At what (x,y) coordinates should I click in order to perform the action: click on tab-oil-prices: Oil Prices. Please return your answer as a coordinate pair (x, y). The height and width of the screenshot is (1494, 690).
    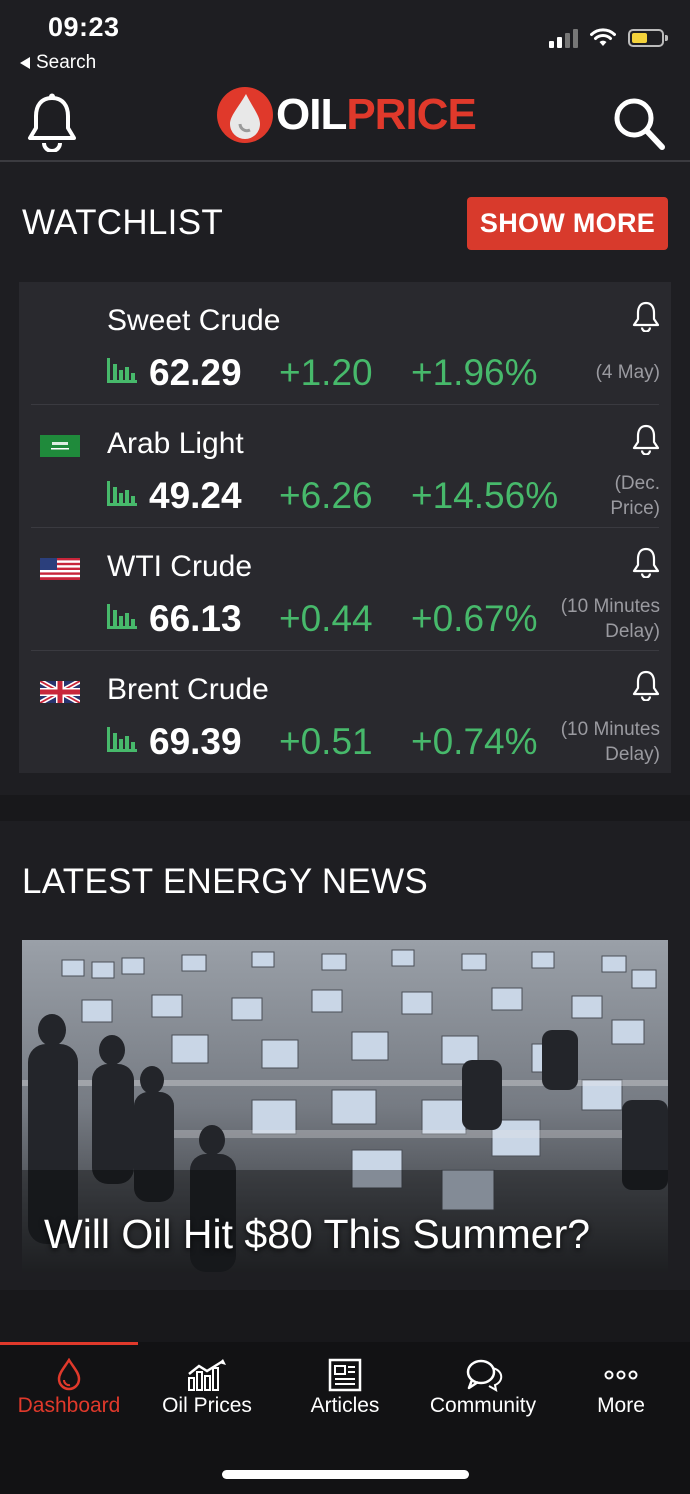
    Looking at the image, I should click on (207, 1387).